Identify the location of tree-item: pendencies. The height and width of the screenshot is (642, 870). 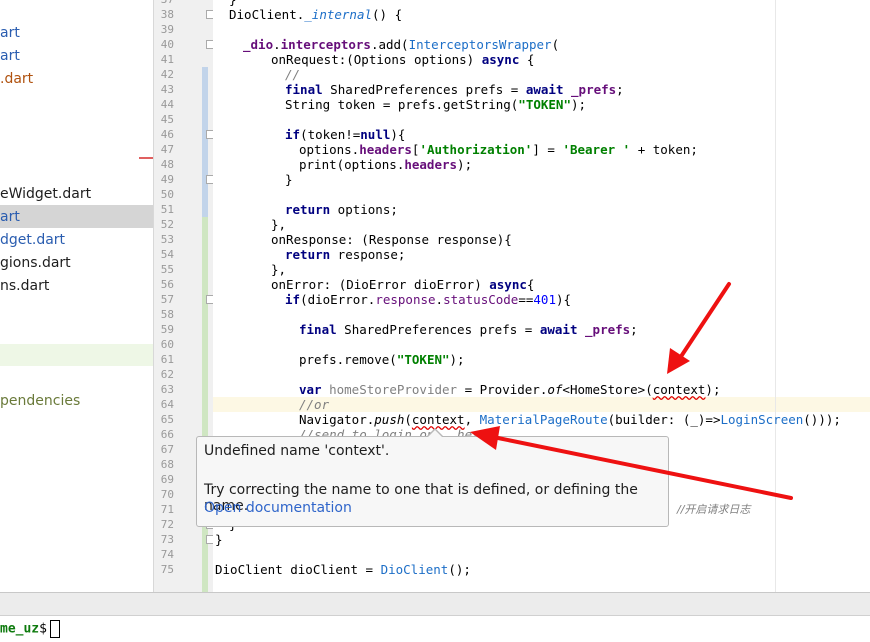
(40, 401).